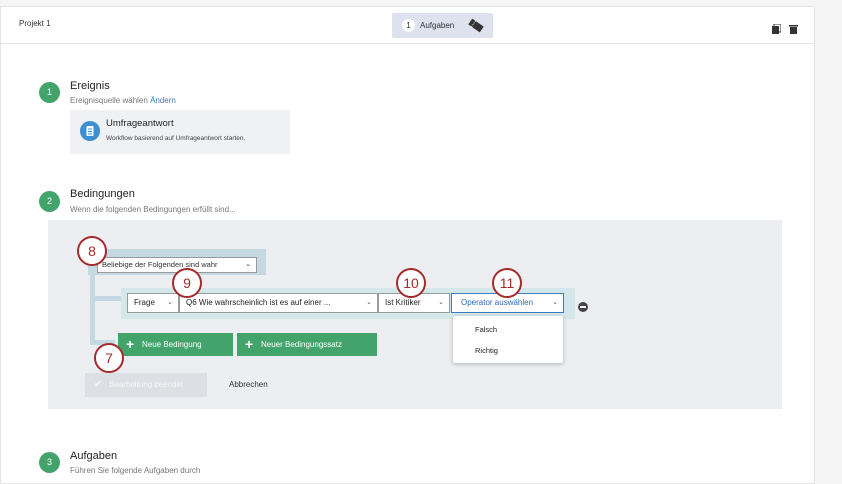 This screenshot has height=484, width=842. Describe the element at coordinates (486, 329) in the screenshot. I see `operator-option-false: Falsch` at that location.